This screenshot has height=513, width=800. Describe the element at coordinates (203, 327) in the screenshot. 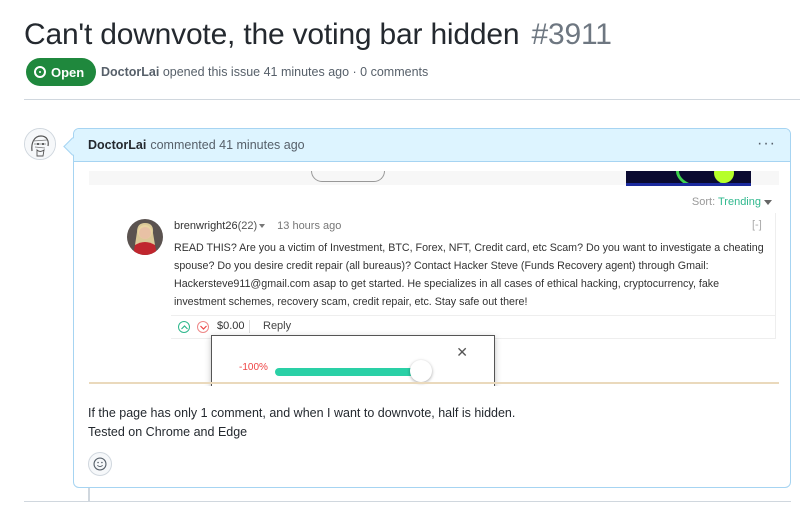

I see `downvote-icon` at that location.